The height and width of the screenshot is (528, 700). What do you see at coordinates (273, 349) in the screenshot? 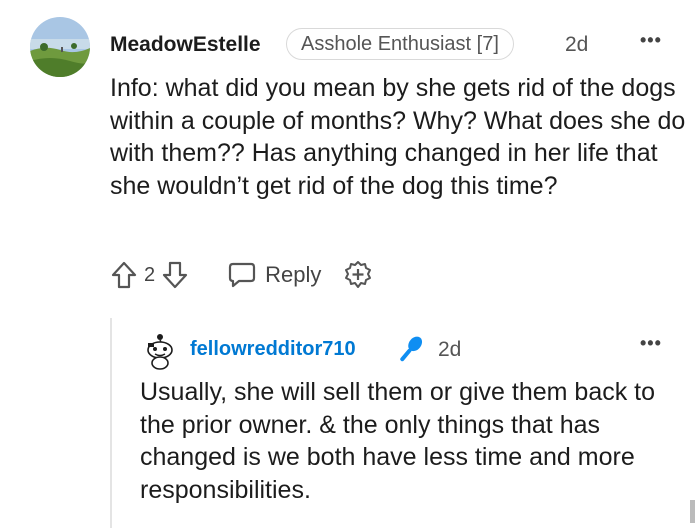
I see `reply-author: fellowredditor710` at bounding box center [273, 349].